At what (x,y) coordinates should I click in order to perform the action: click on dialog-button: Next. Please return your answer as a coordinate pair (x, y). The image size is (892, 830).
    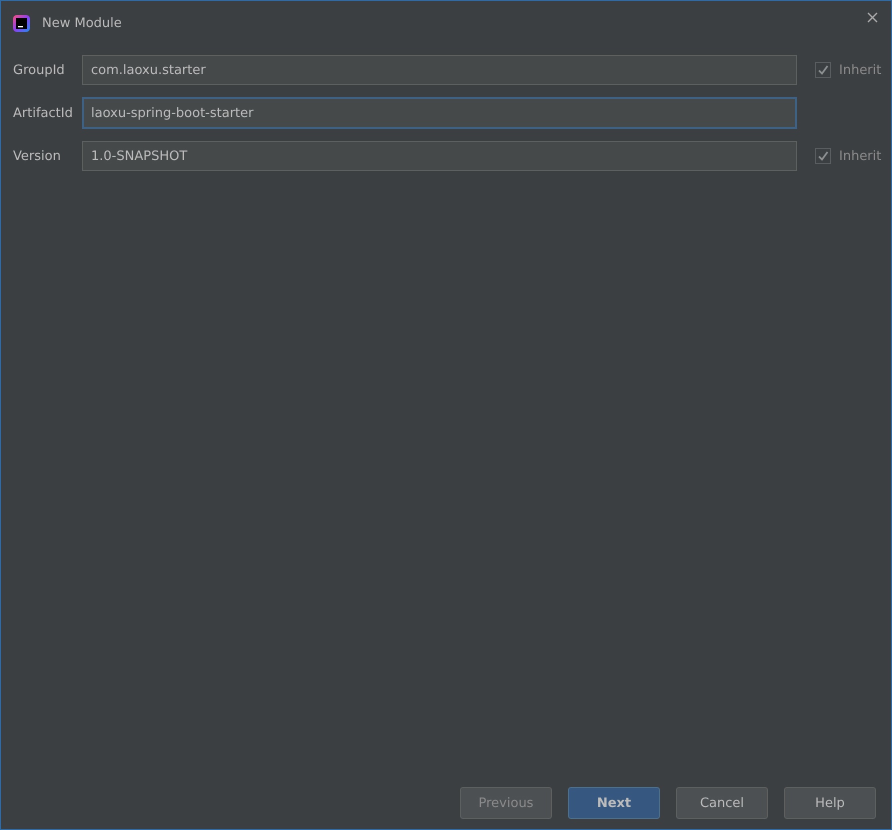
    Looking at the image, I should click on (614, 803).